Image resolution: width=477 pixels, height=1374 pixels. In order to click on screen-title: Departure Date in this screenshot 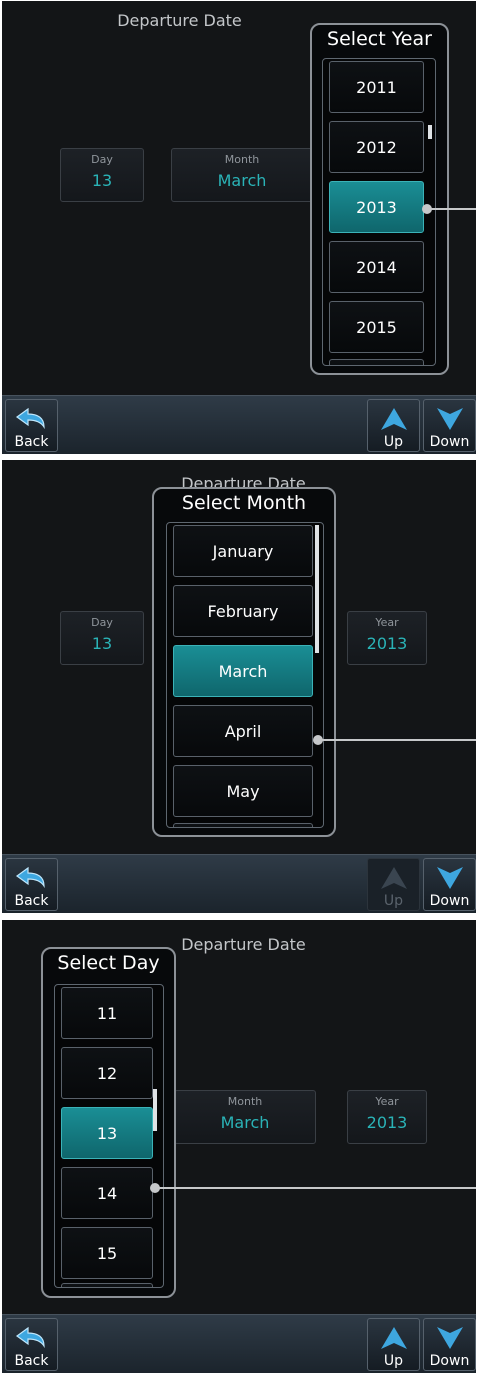, I will do `click(179, 20)`.